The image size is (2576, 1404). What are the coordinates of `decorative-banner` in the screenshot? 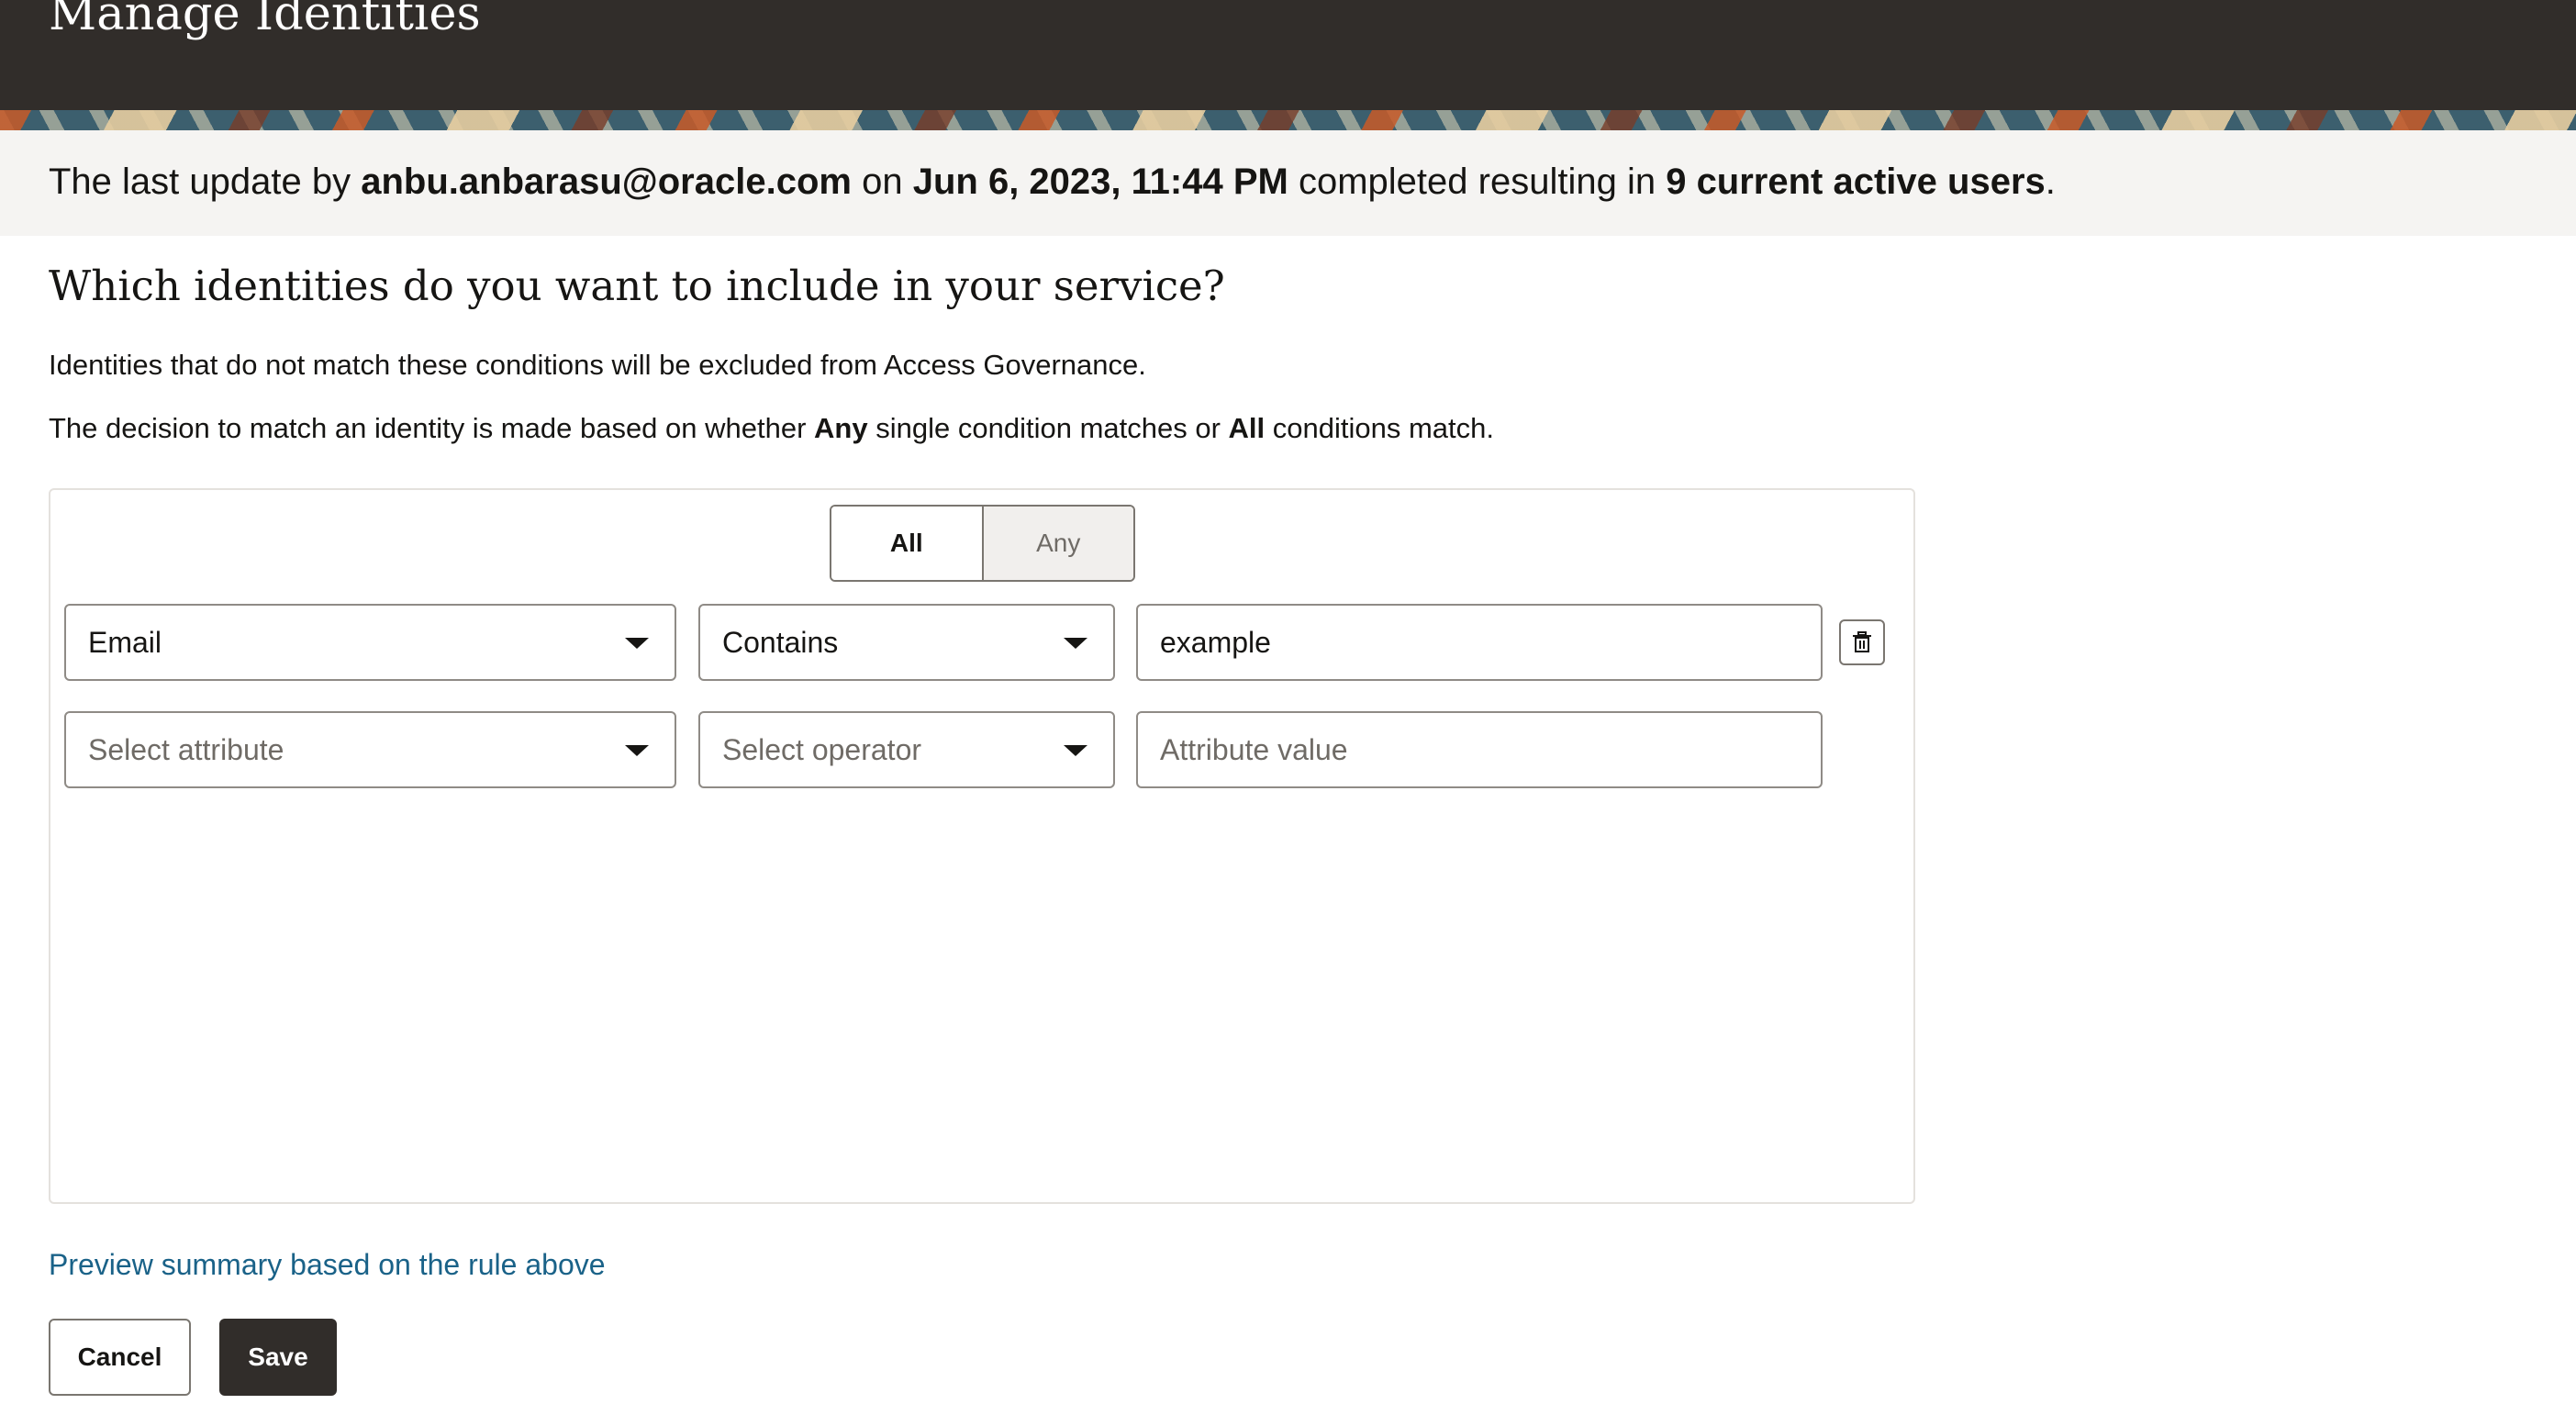 It's located at (1288, 120).